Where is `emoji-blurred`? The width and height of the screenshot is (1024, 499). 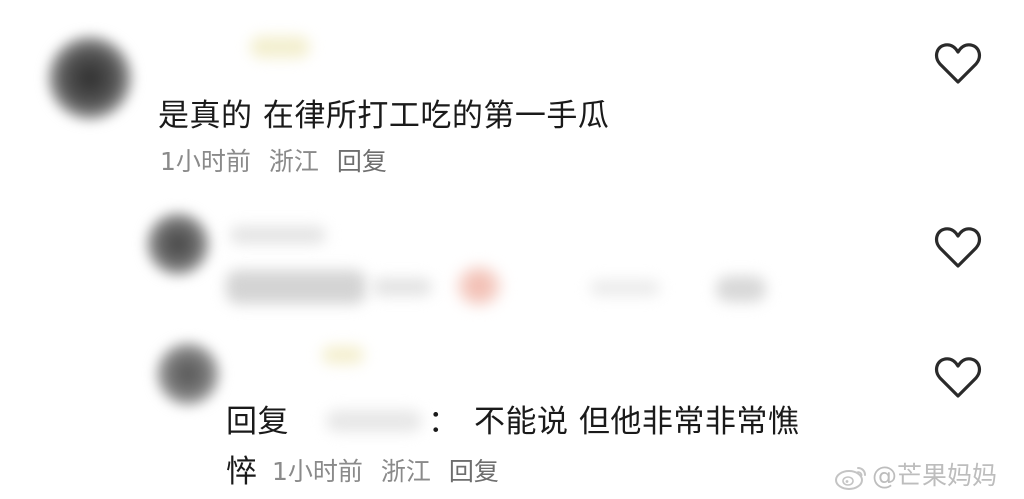
emoji-blurred is located at coordinates (479, 286).